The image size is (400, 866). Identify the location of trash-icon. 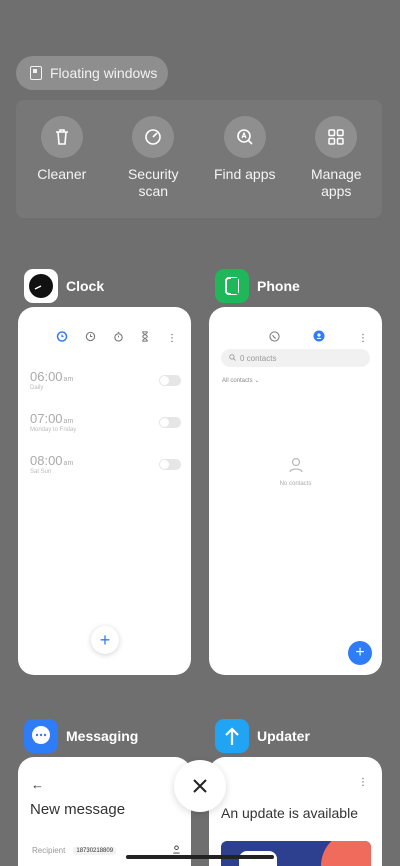
(61, 137).